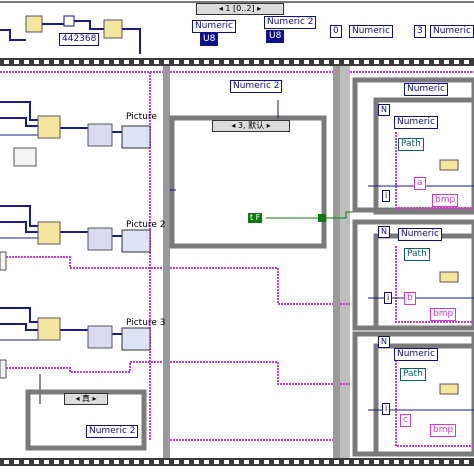  I want to click on path-frame-3: Path, so click(413, 374).